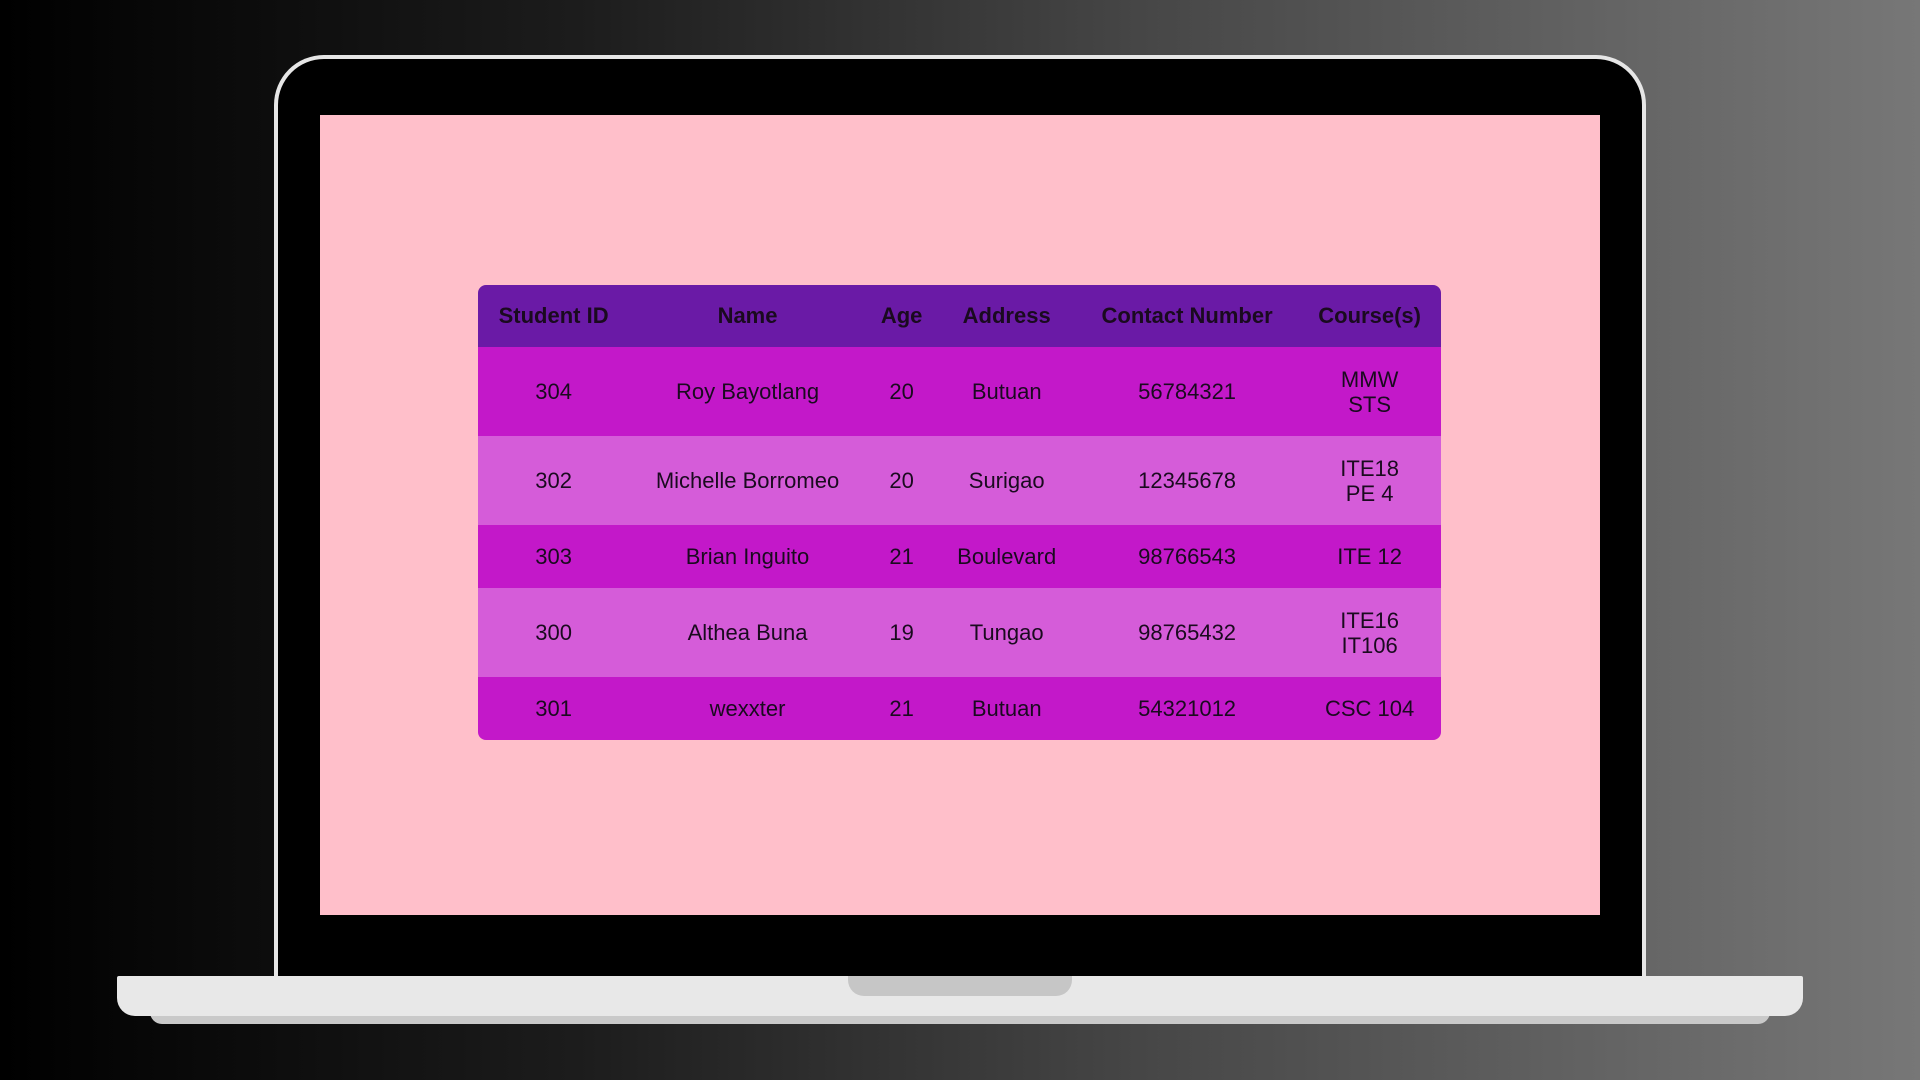 This screenshot has width=1920, height=1080. What do you see at coordinates (1187, 632) in the screenshot?
I see `cell-contact-number: 98765432` at bounding box center [1187, 632].